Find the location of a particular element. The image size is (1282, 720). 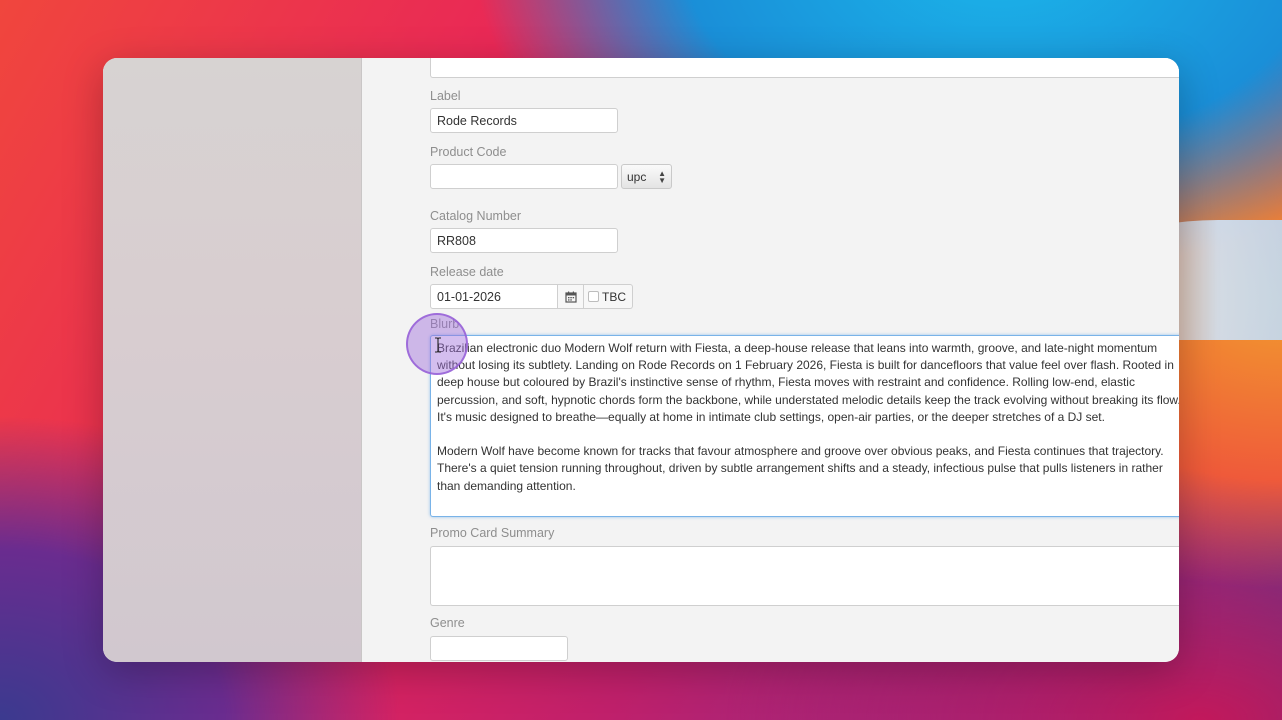

catalog-number-label: Catalog Number is located at coordinates (476, 216).